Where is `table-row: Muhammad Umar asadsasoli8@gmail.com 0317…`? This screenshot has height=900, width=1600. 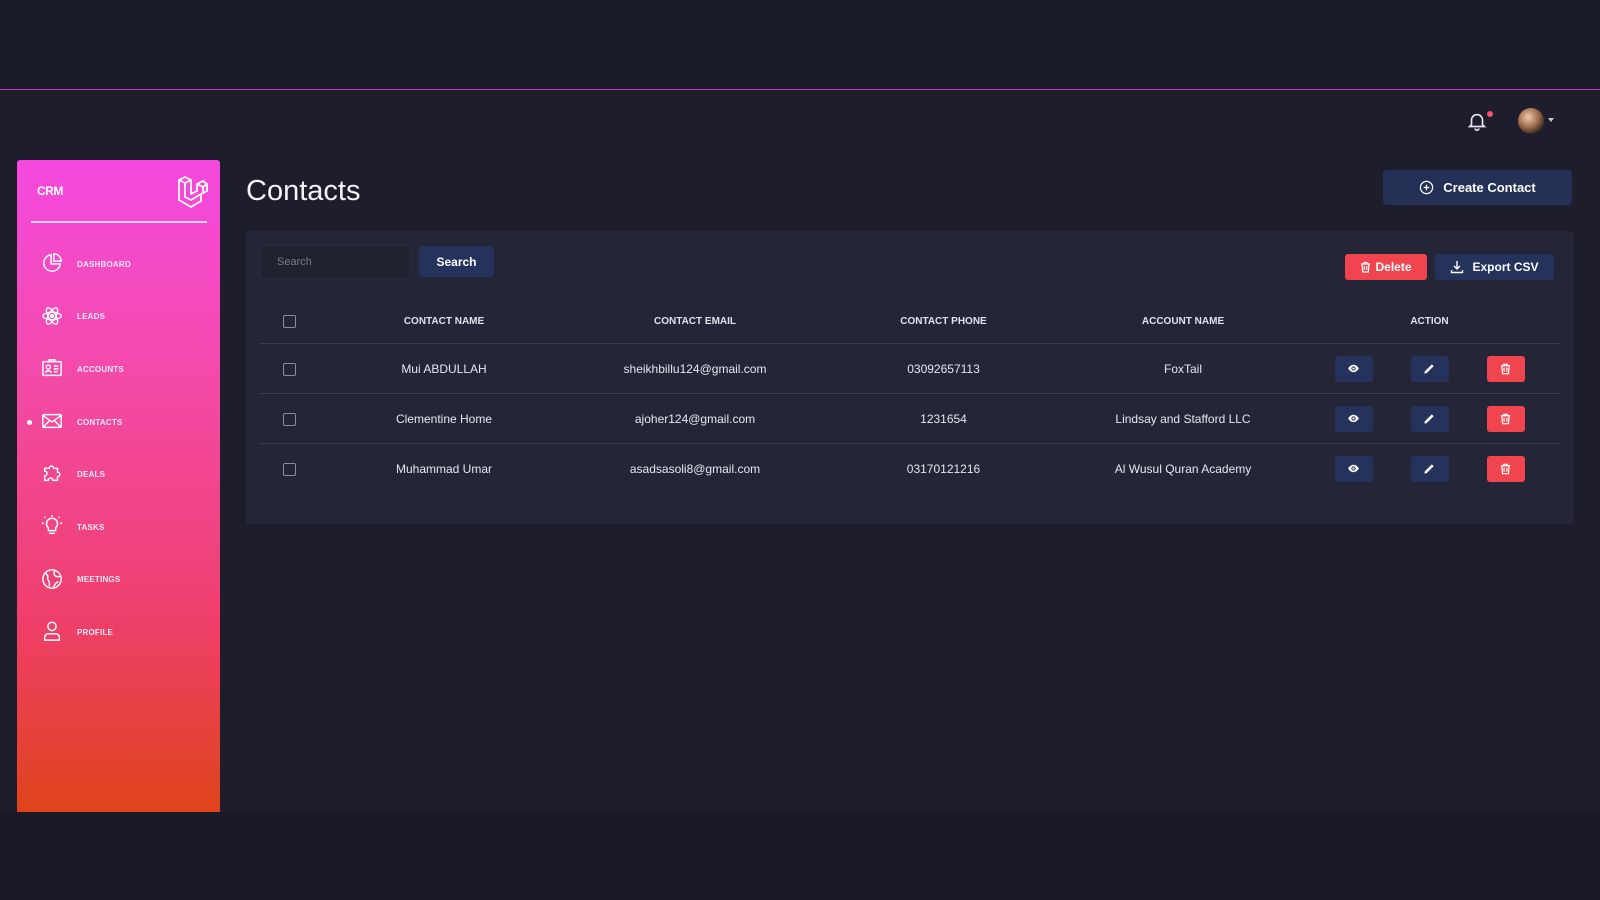 table-row: Muhammad Umar asadsasoli8@gmail.com 0317… is located at coordinates (910, 469).